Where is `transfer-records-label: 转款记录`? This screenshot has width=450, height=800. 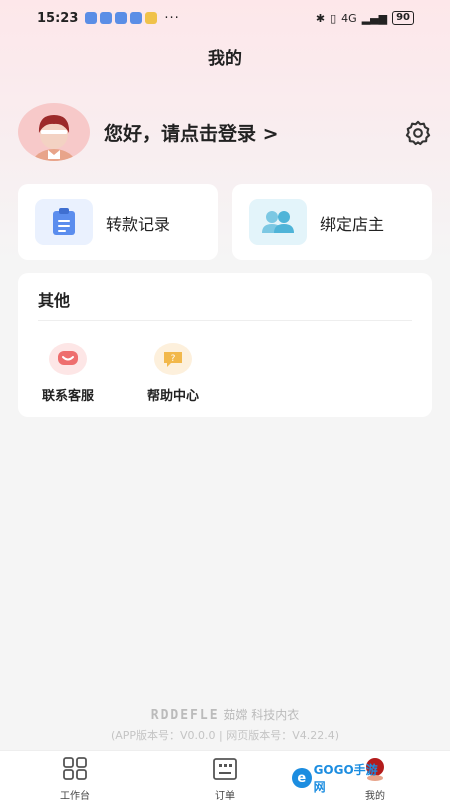
transfer-records-label: 转款记录 is located at coordinates (138, 224).